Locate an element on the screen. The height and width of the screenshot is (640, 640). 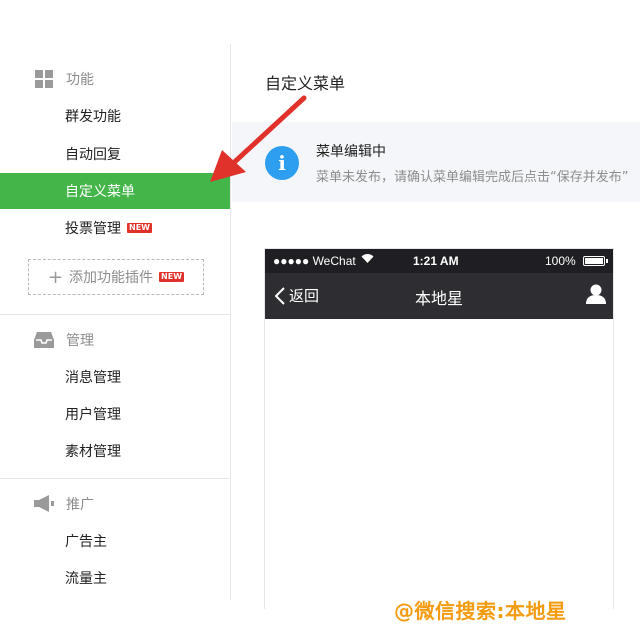
battery-fill is located at coordinates (594, 261).